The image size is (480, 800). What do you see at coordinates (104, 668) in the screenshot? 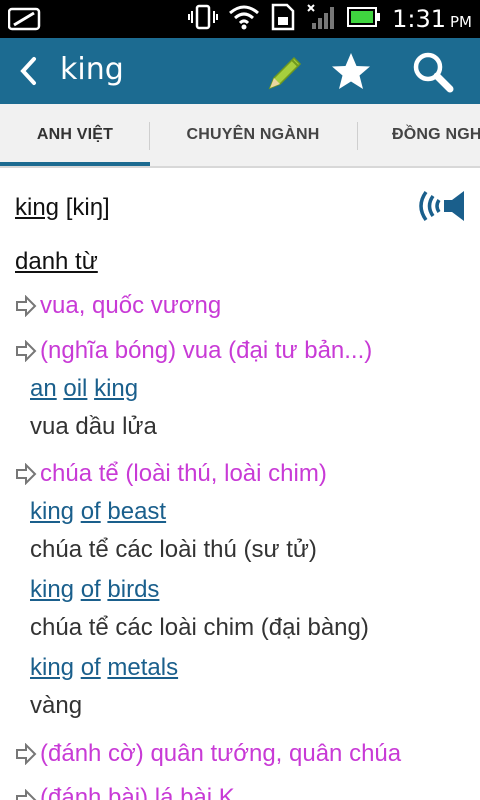
I see `example-phrase: king of metals` at bounding box center [104, 668].